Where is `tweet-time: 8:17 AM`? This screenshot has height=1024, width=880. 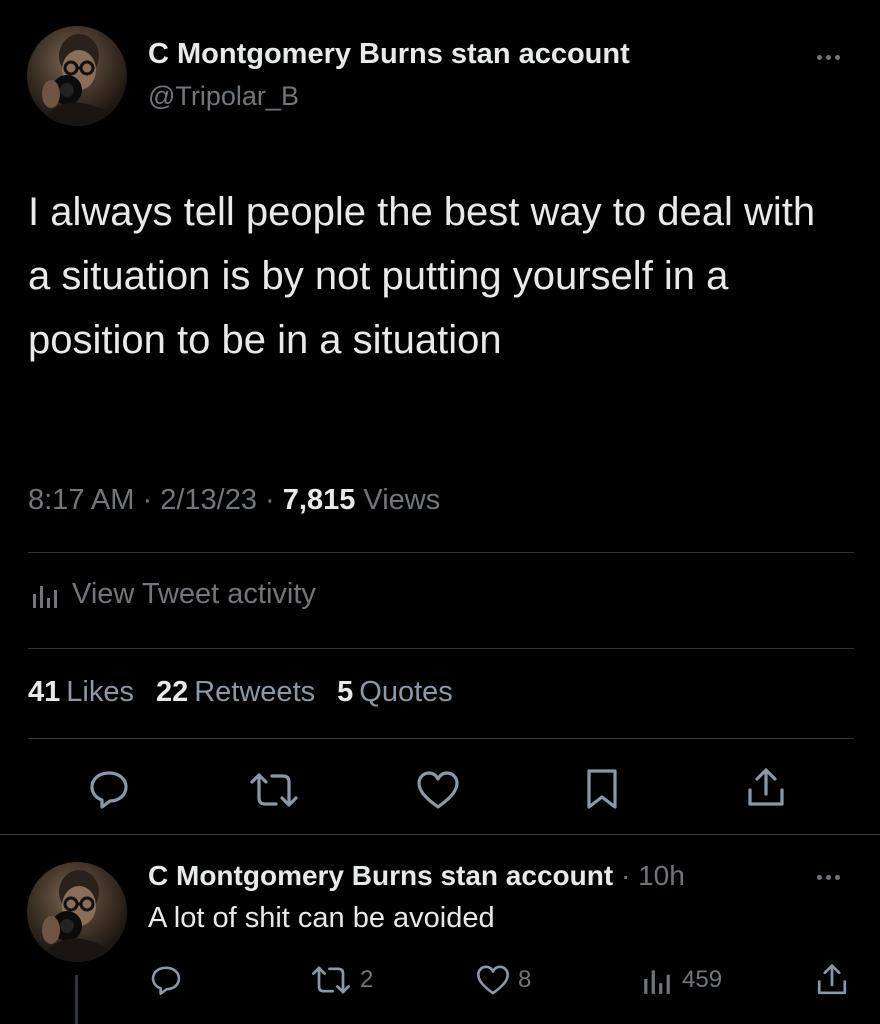
tweet-time: 8:17 AM is located at coordinates (81, 500).